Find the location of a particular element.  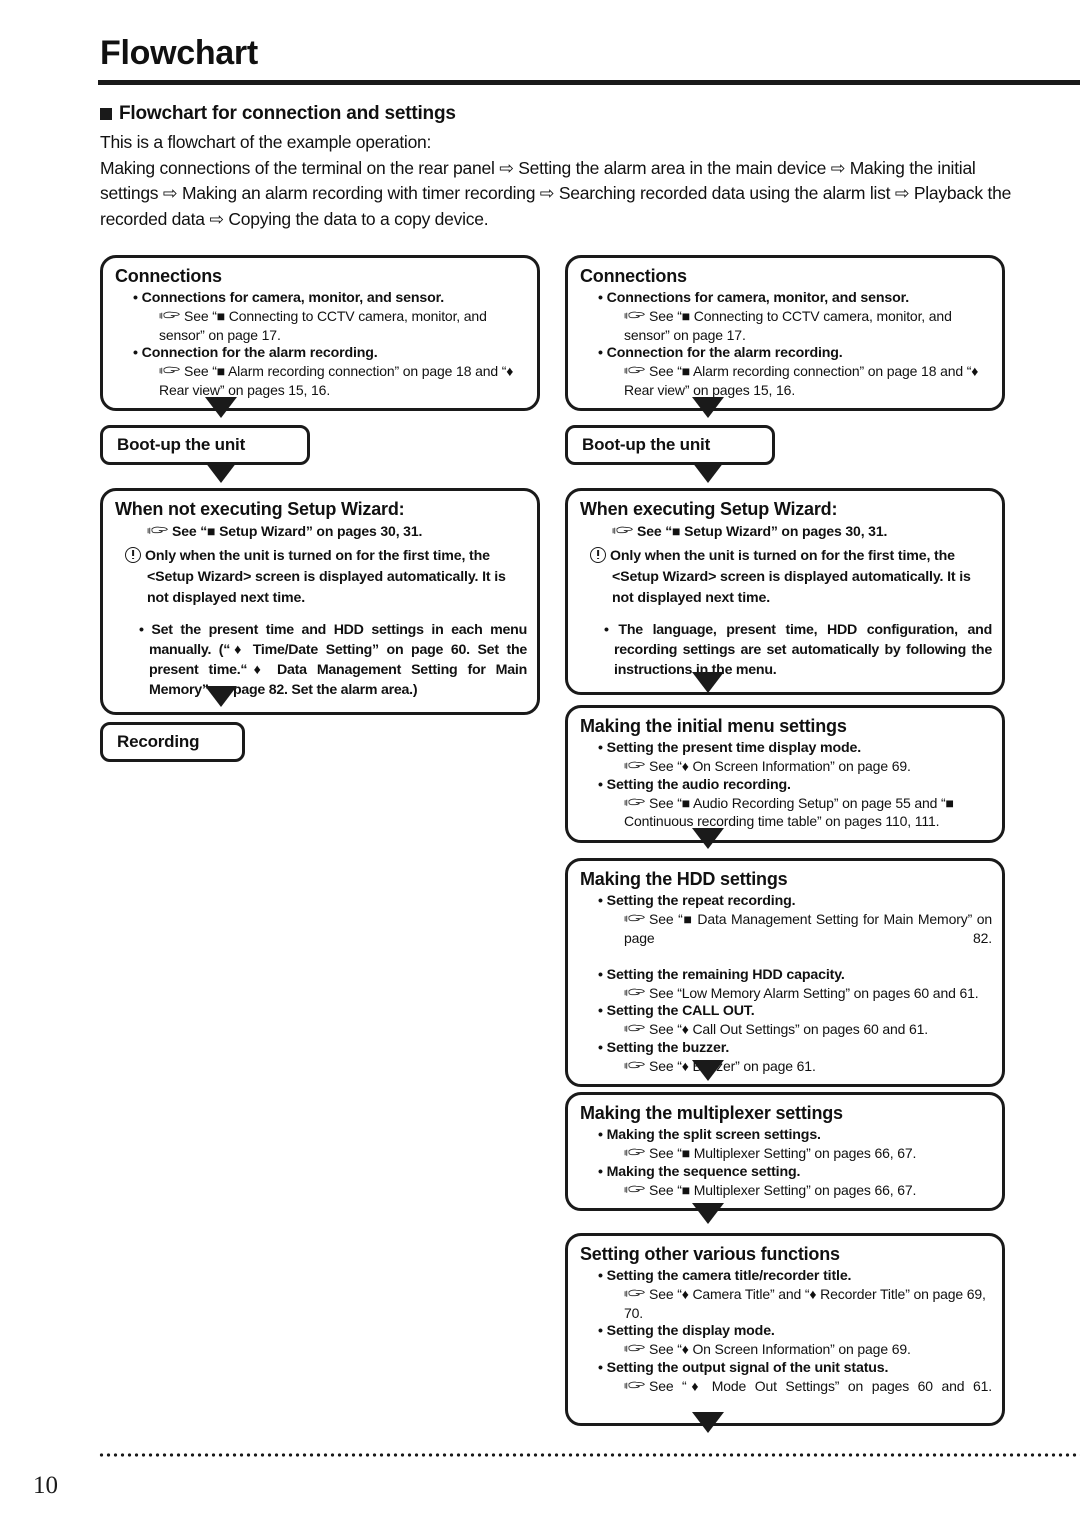

flow-box-bootup-right: Boot-up the unit is located at coordinates (670, 445).